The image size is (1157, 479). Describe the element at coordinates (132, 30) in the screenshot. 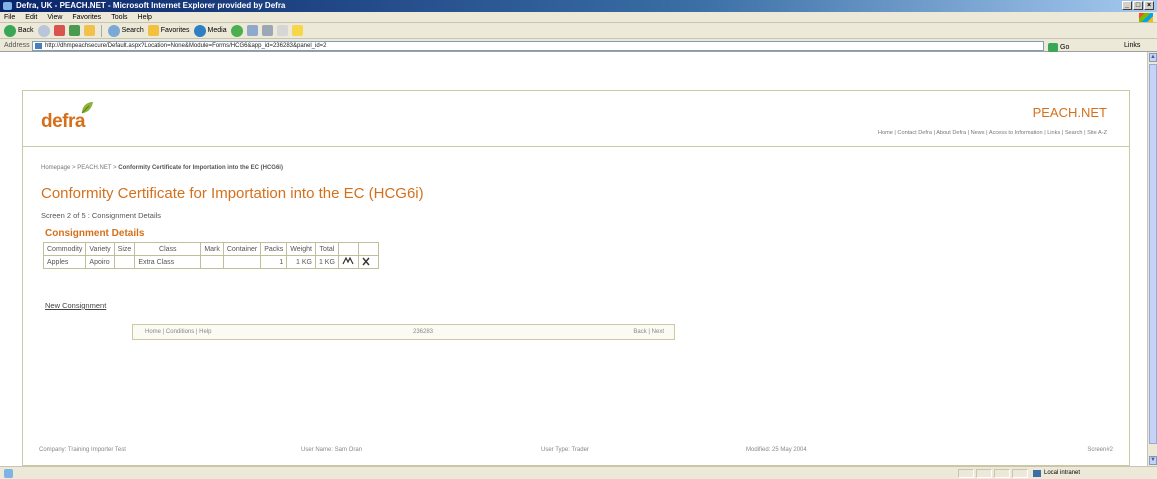

I see `search-label: Search` at that location.